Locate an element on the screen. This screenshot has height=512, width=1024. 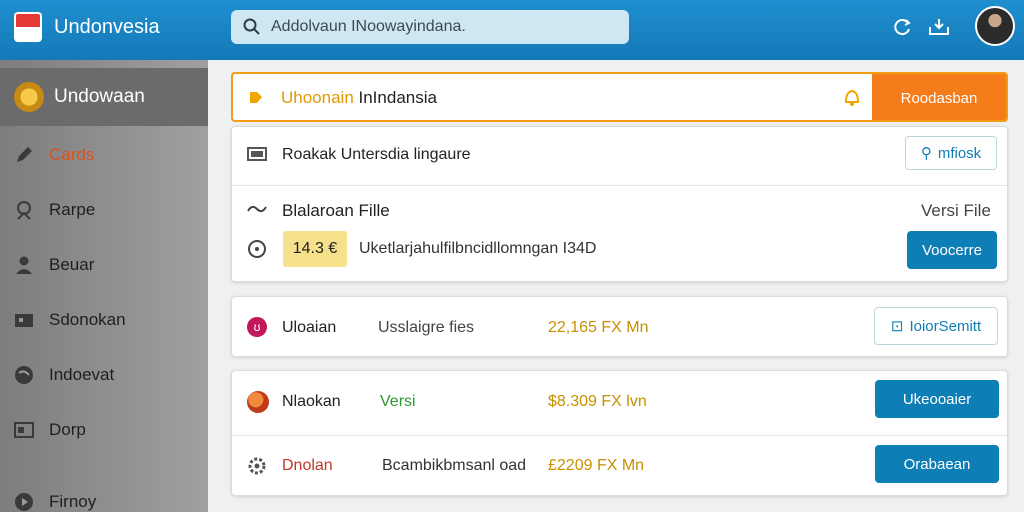
sidebar-item-label: Sdonokan is located at coordinates (87, 319).